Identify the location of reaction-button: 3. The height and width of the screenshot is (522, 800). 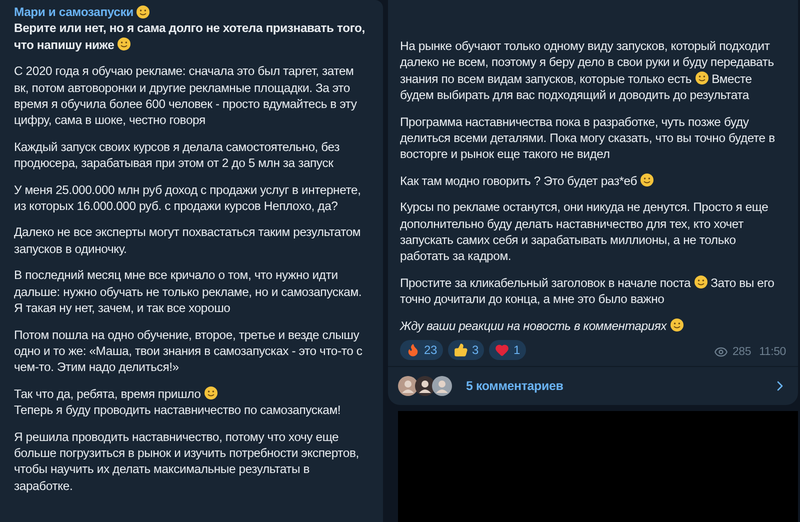
(466, 350).